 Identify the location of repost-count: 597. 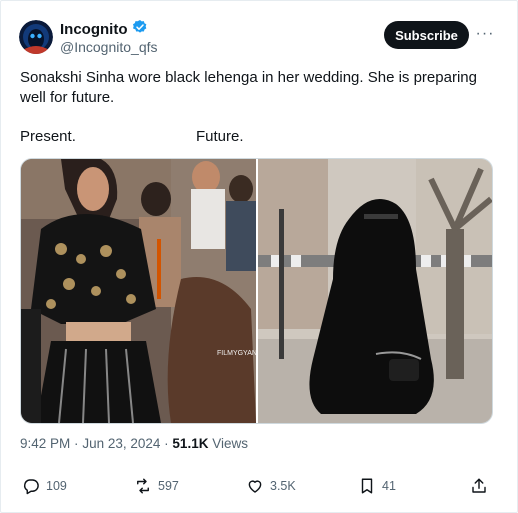
(168, 486).